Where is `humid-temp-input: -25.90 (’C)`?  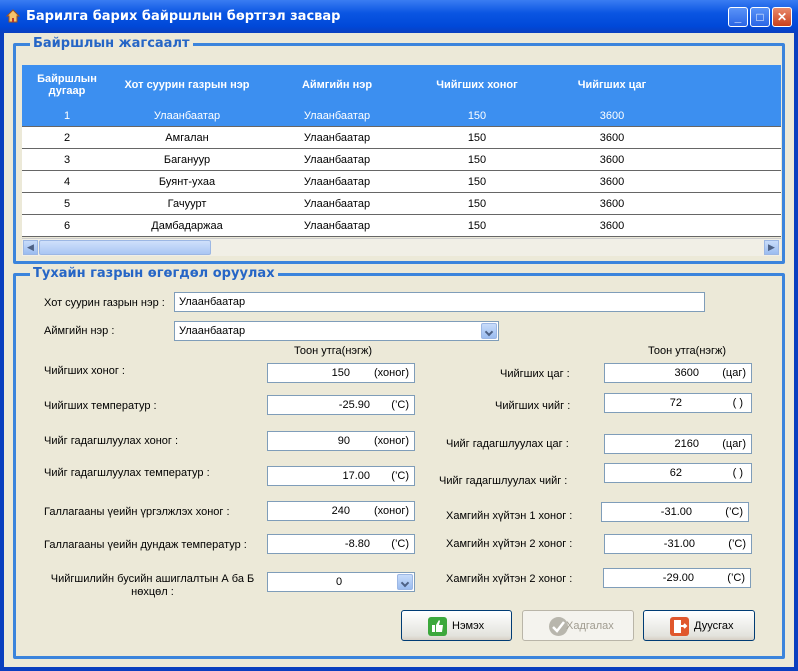 humid-temp-input: -25.90 (’C) is located at coordinates (341, 405).